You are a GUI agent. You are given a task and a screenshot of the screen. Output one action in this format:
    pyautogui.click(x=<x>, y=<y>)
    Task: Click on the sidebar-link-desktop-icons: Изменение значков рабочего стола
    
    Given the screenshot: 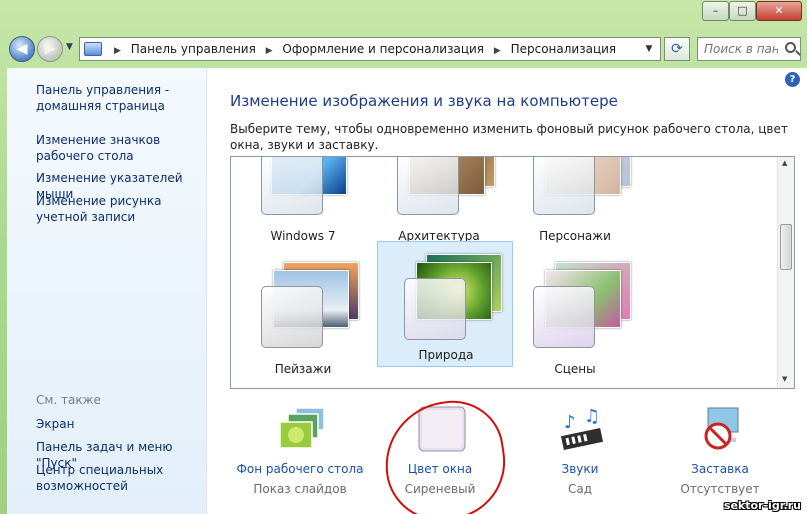 What is the action you would take?
    pyautogui.click(x=121, y=148)
    